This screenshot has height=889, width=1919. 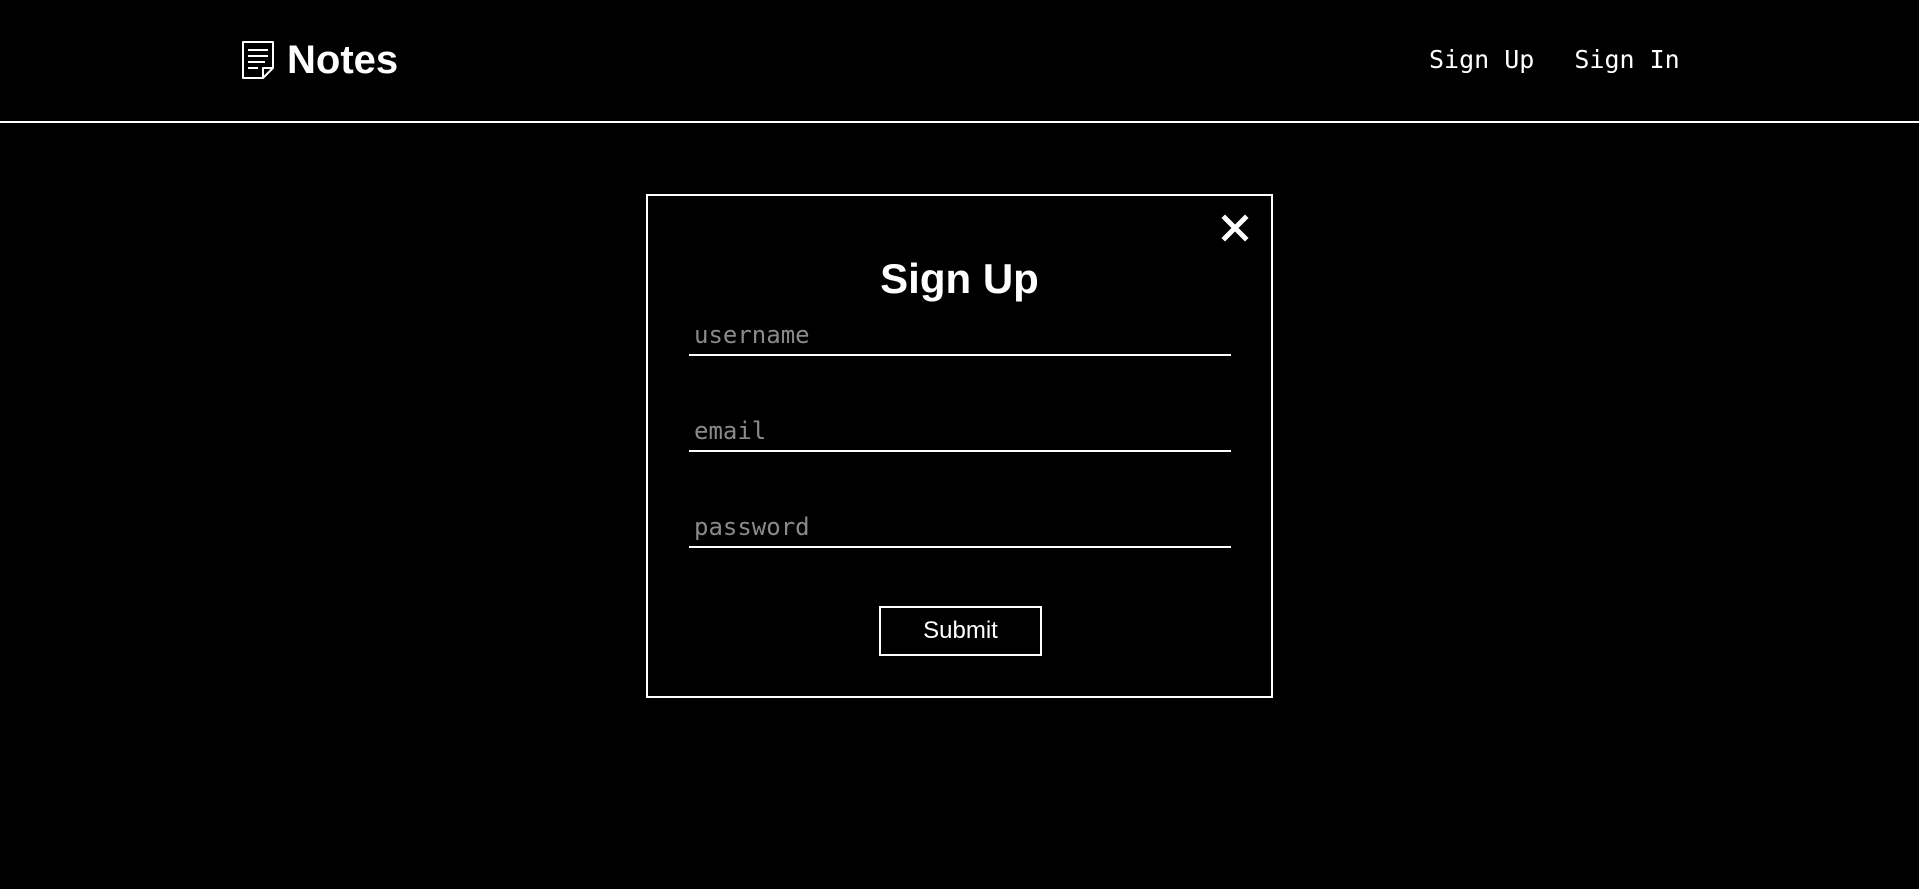 I want to click on site-header: Notes Sign Up Sign In, so click(x=959, y=61).